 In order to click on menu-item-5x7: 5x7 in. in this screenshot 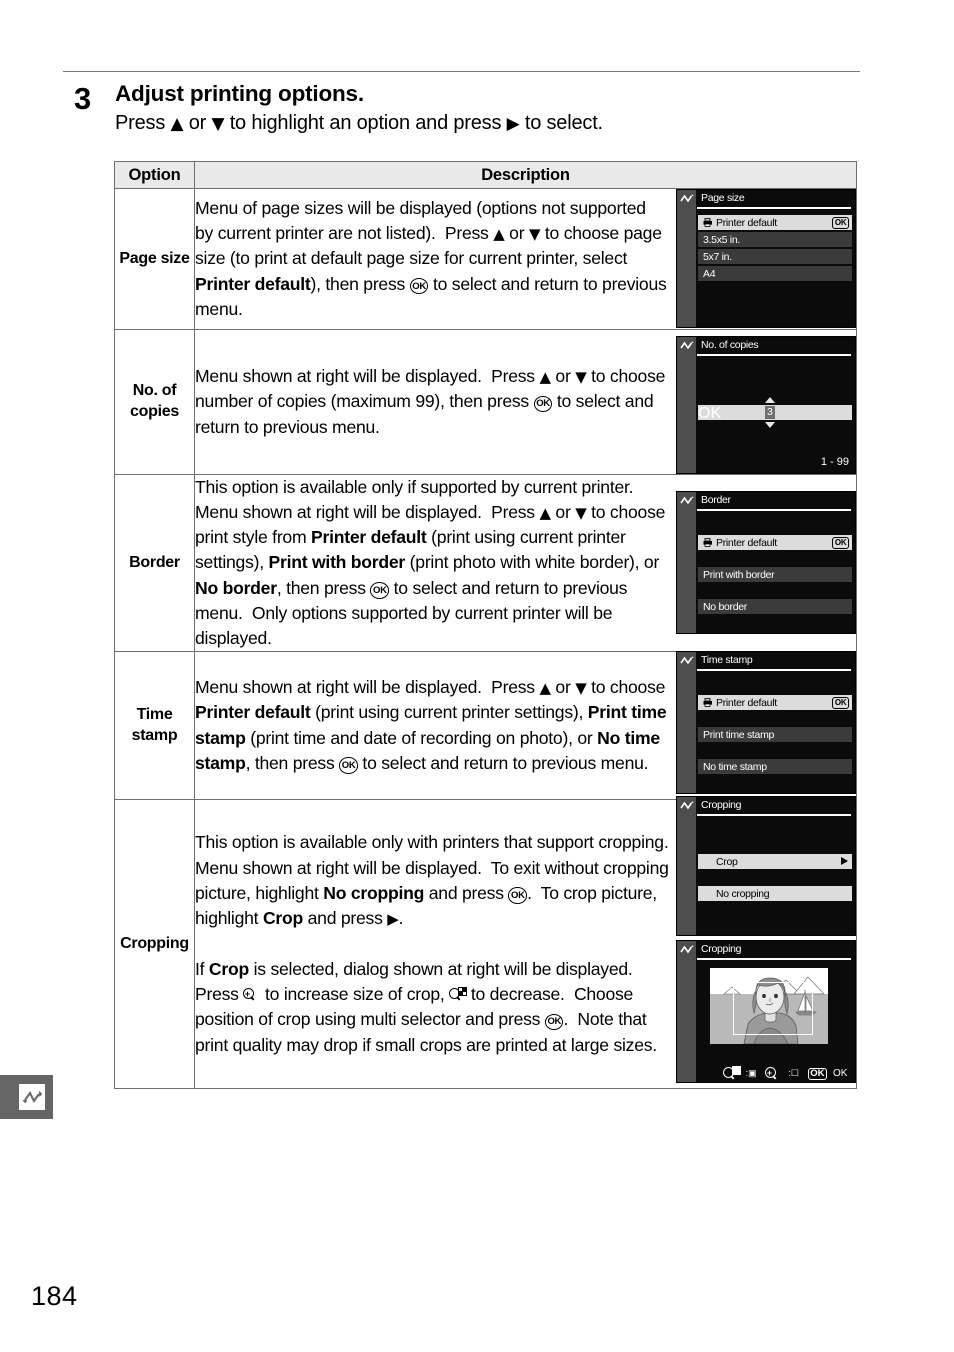, I will do `click(775, 256)`.